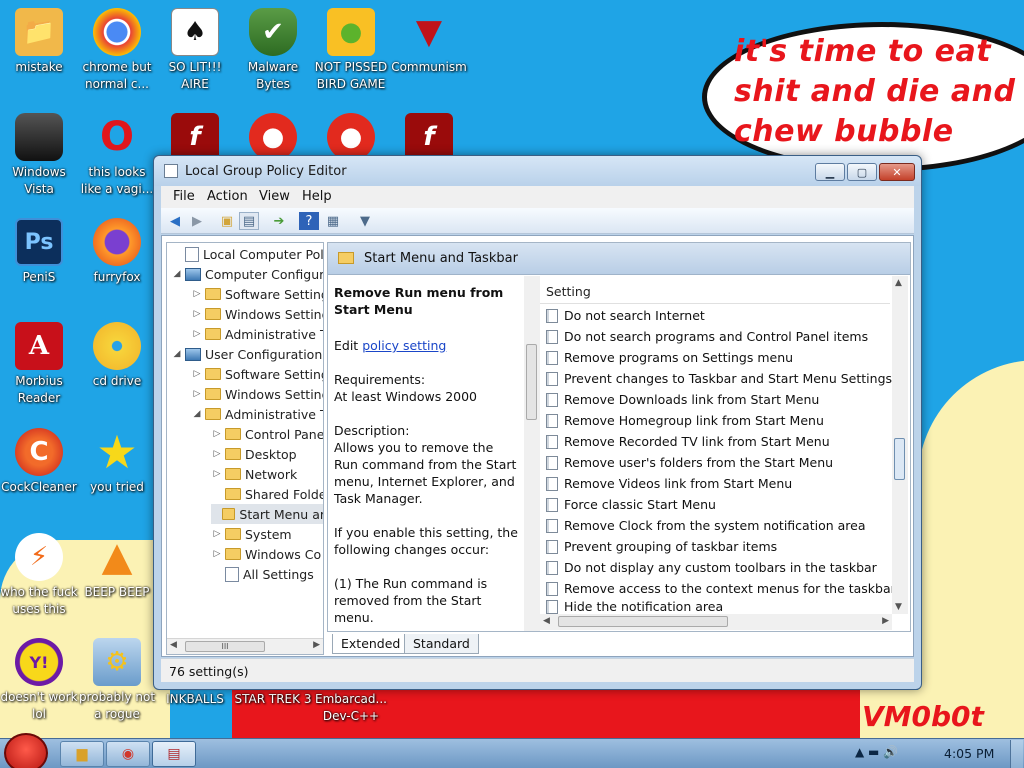 Image resolution: width=1024 pixels, height=768 pixels. I want to click on setting-row: Hide the notification area, so click(714, 606).